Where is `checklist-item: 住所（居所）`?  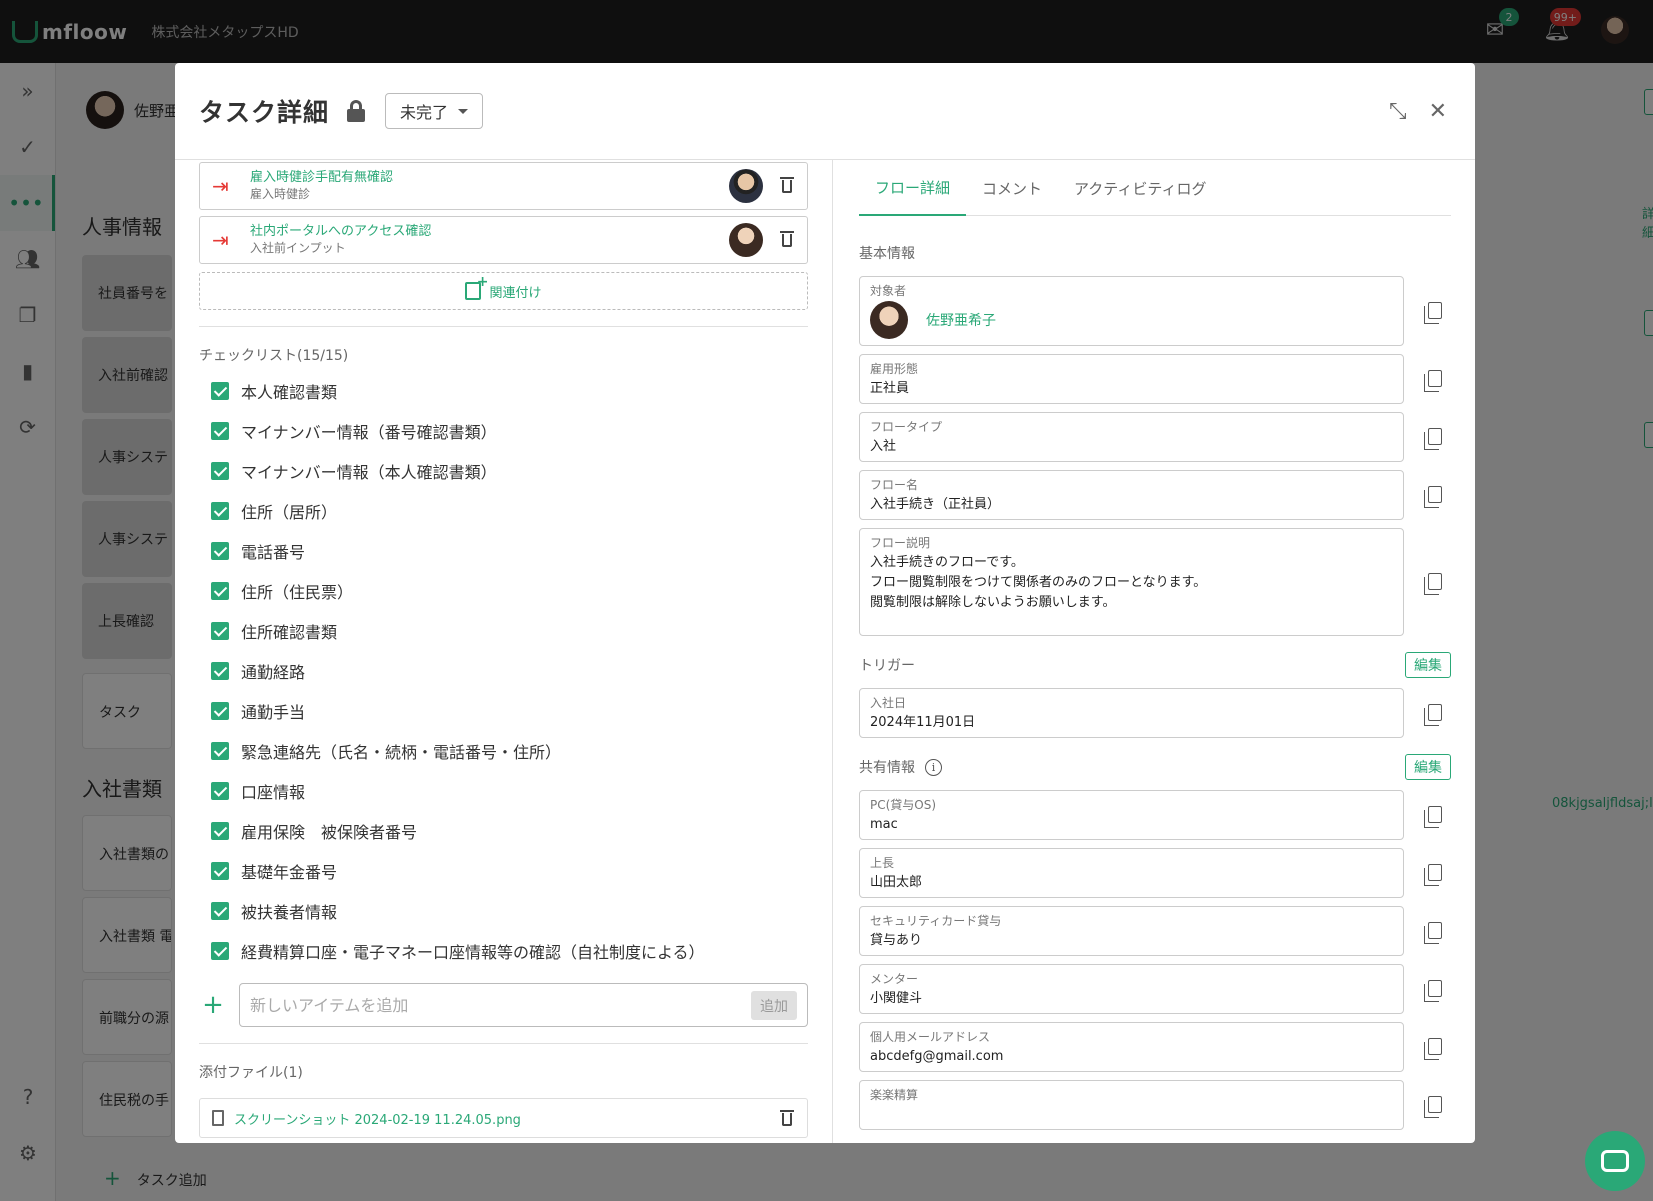
checklist-item: 住所（居所） is located at coordinates (503, 511).